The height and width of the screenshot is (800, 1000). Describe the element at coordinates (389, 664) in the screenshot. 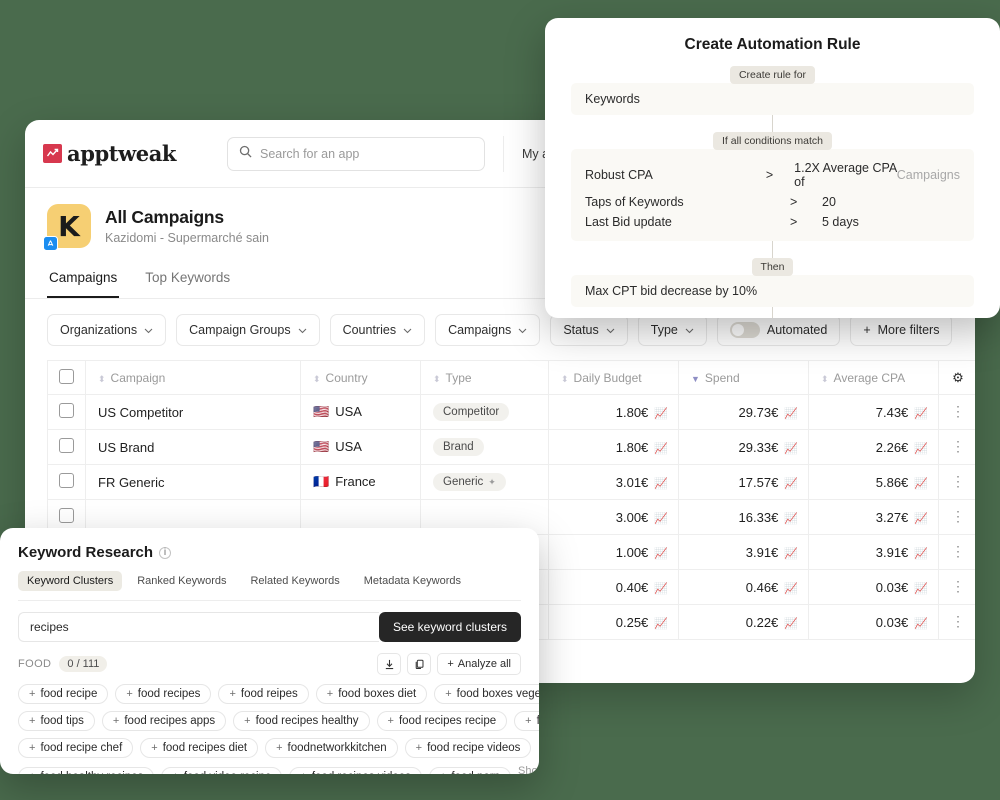

I see `download-icon` at that location.